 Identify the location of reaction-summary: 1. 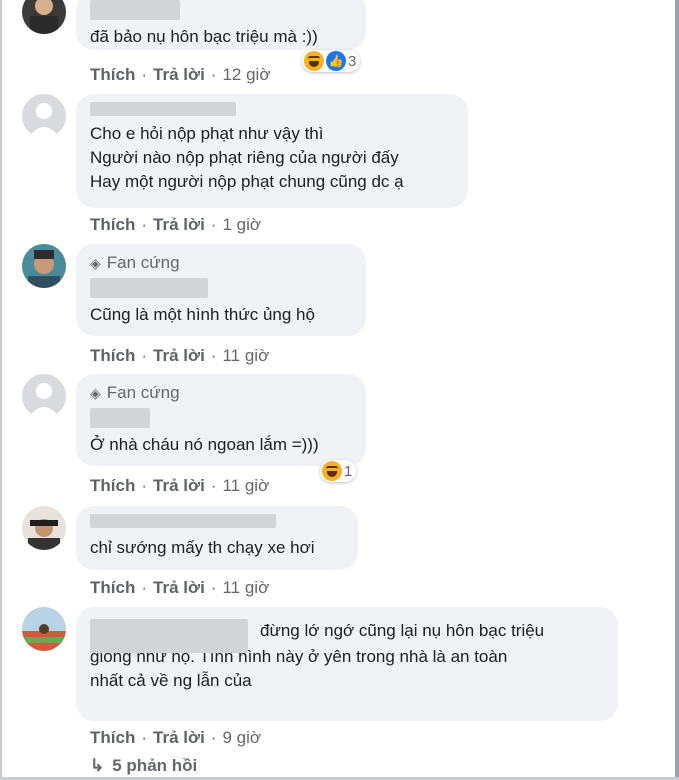
(338, 471).